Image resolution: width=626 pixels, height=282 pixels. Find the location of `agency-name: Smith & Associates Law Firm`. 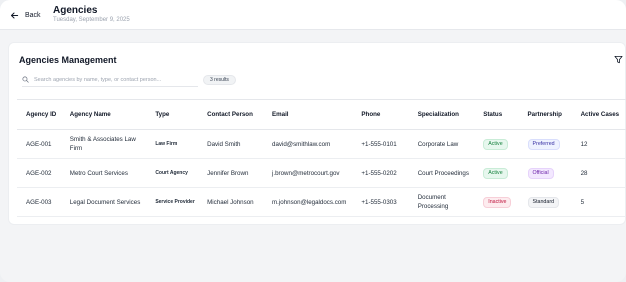

agency-name: Smith & Associates Law Firm is located at coordinates (102, 144).